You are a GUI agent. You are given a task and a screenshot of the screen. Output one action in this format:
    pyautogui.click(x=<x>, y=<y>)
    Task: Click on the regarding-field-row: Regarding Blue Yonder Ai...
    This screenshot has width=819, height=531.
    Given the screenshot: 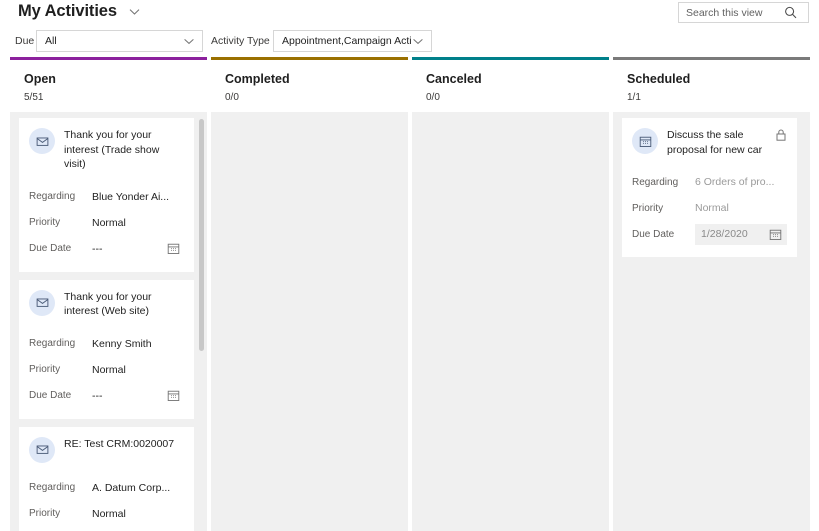 What is the action you would take?
    pyautogui.click(x=106, y=197)
    